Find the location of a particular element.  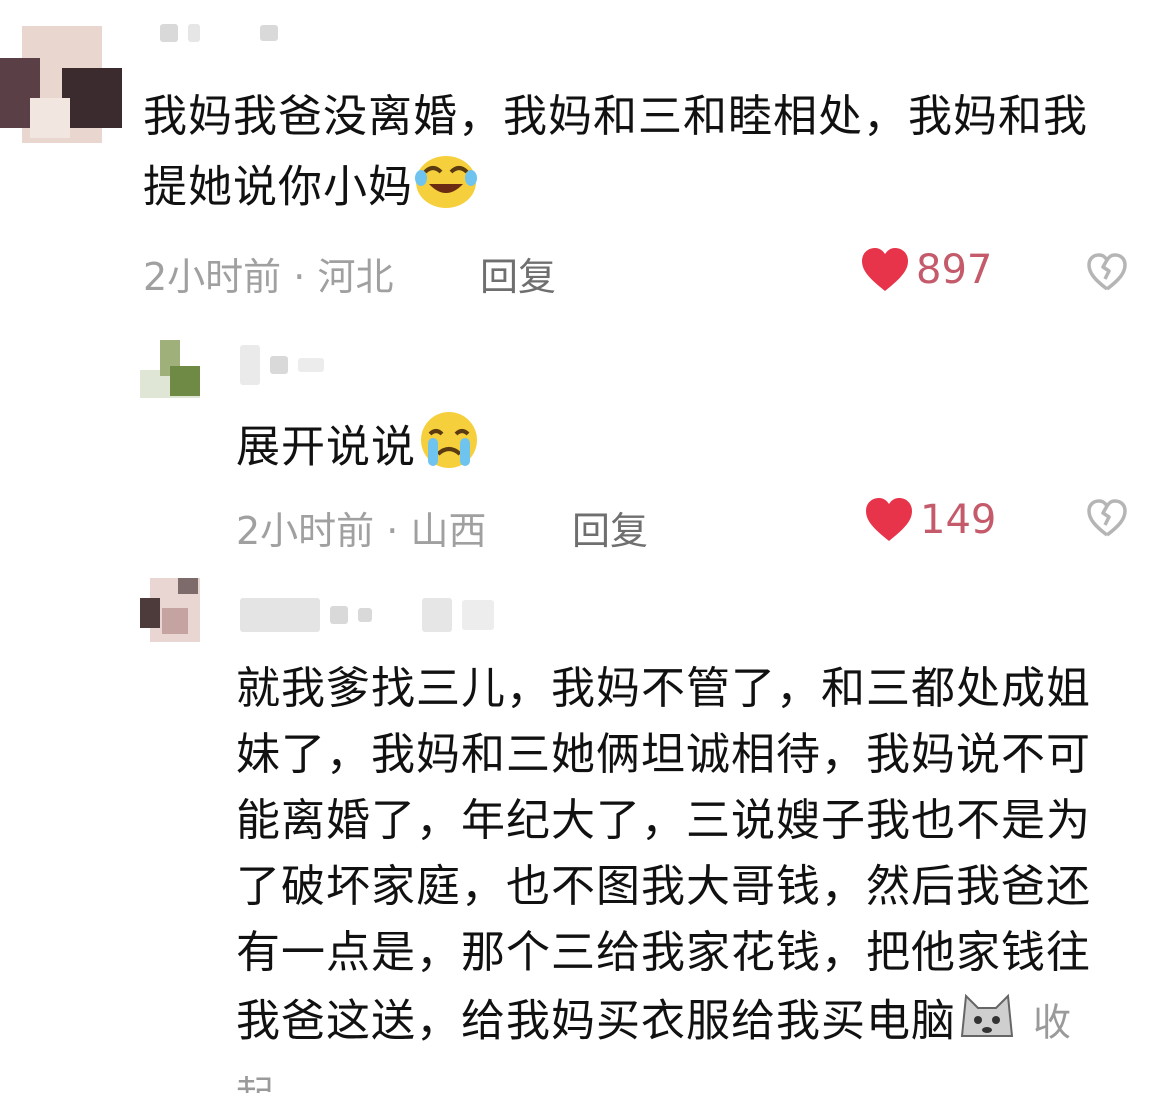

like-count: 149 is located at coordinates (958, 520).